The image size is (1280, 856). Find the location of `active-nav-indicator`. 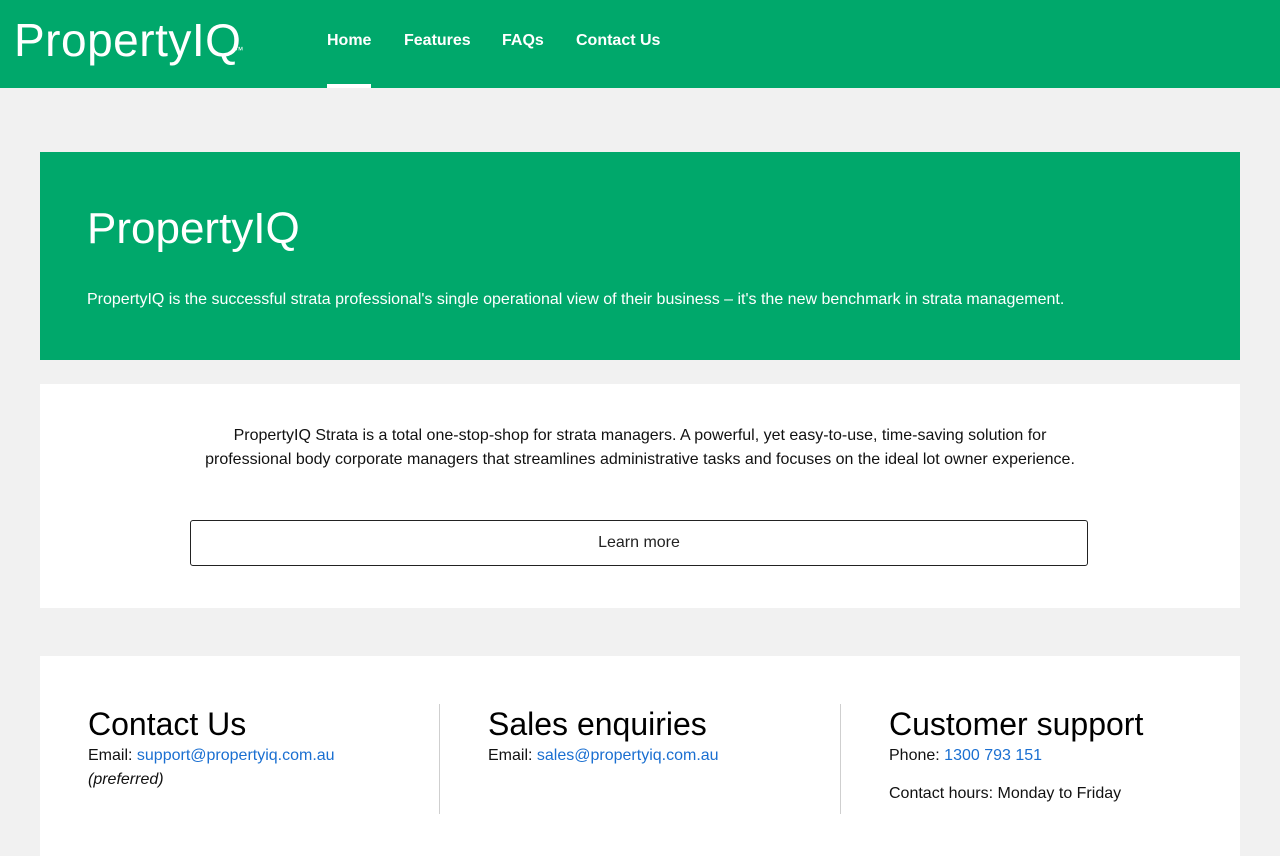

active-nav-indicator is located at coordinates (349, 86).